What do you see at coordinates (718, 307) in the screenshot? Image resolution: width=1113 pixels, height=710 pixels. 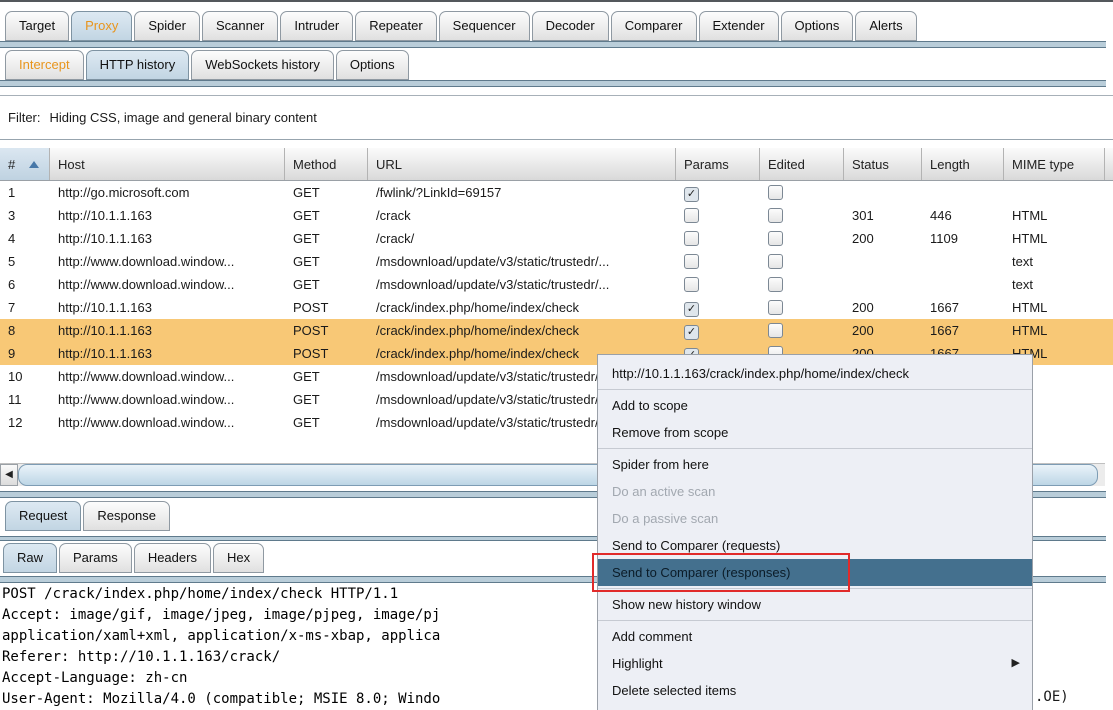 I see `cell-params: ✓` at bounding box center [718, 307].